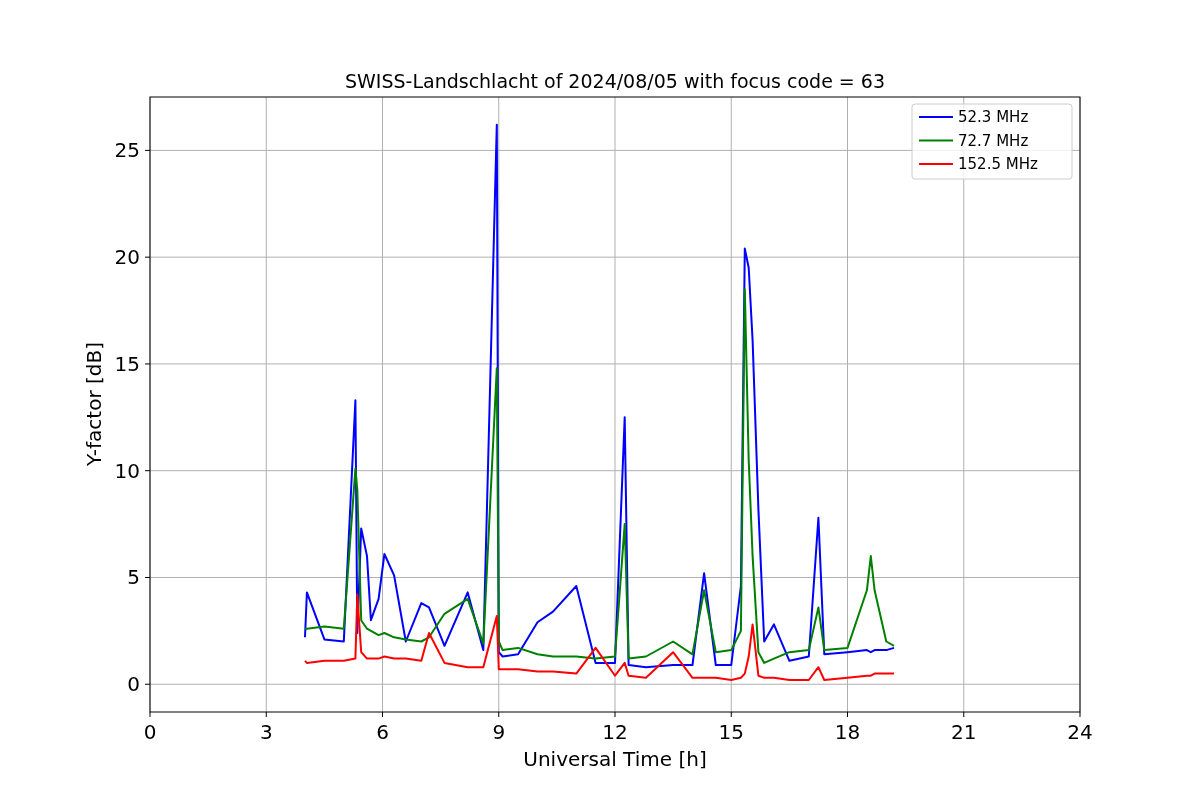 This screenshot has height=800, width=1200. Describe the element at coordinates (127, 470) in the screenshot. I see `y-tick-label: 10` at that location.